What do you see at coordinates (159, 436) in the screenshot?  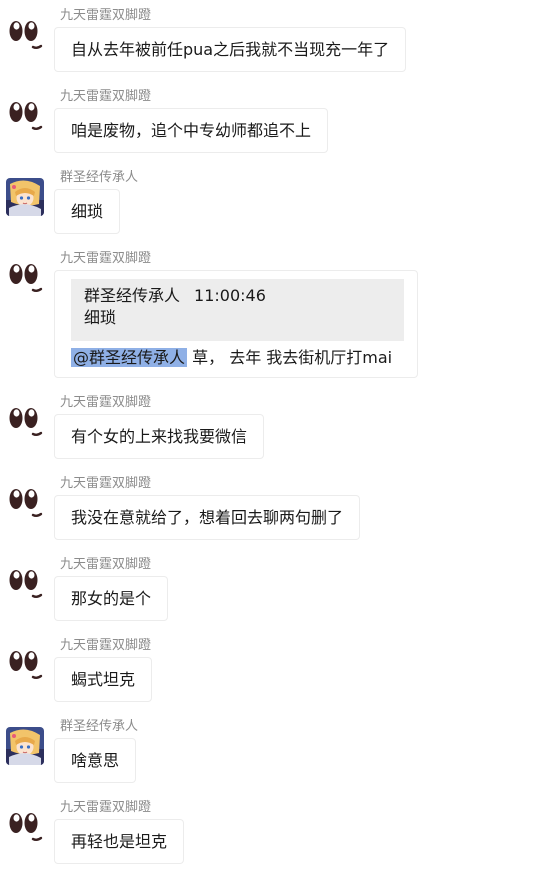 I see `message-bubble: 有个女的上来找我要微信` at bounding box center [159, 436].